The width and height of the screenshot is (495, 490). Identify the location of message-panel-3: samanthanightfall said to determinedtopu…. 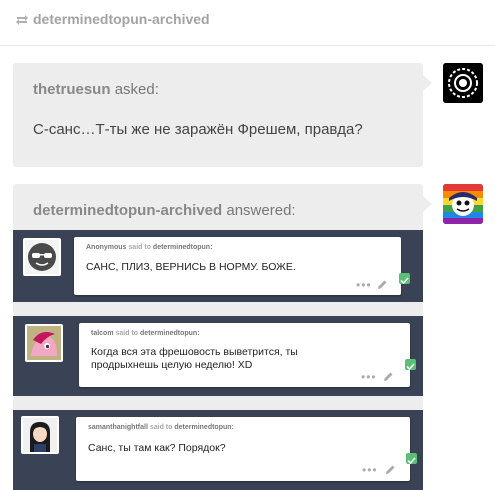
(218, 450).